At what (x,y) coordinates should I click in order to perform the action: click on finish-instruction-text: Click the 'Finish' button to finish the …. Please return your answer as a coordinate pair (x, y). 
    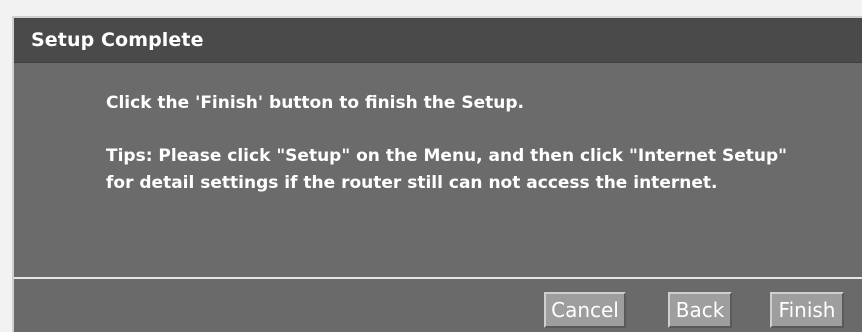
    Looking at the image, I should click on (315, 103).